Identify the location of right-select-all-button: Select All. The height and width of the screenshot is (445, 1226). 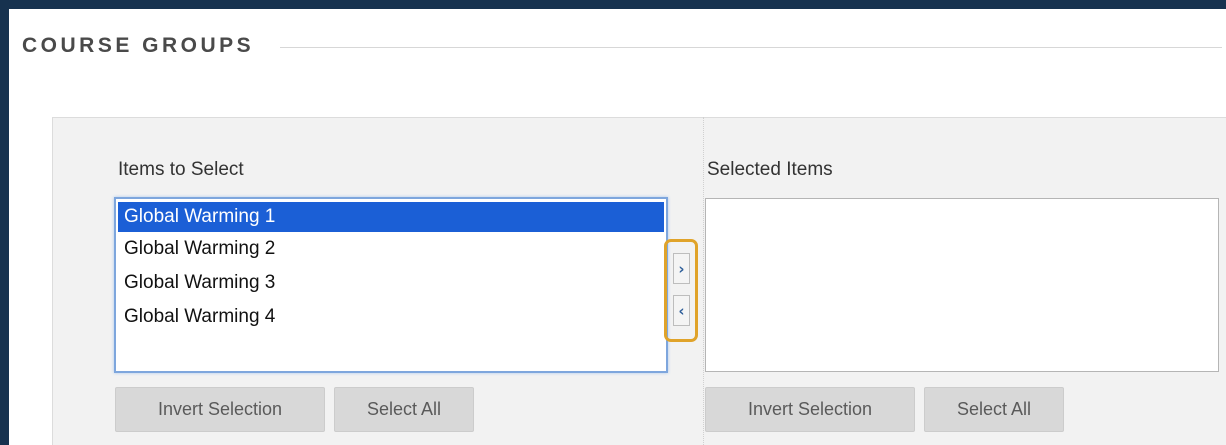
(994, 409).